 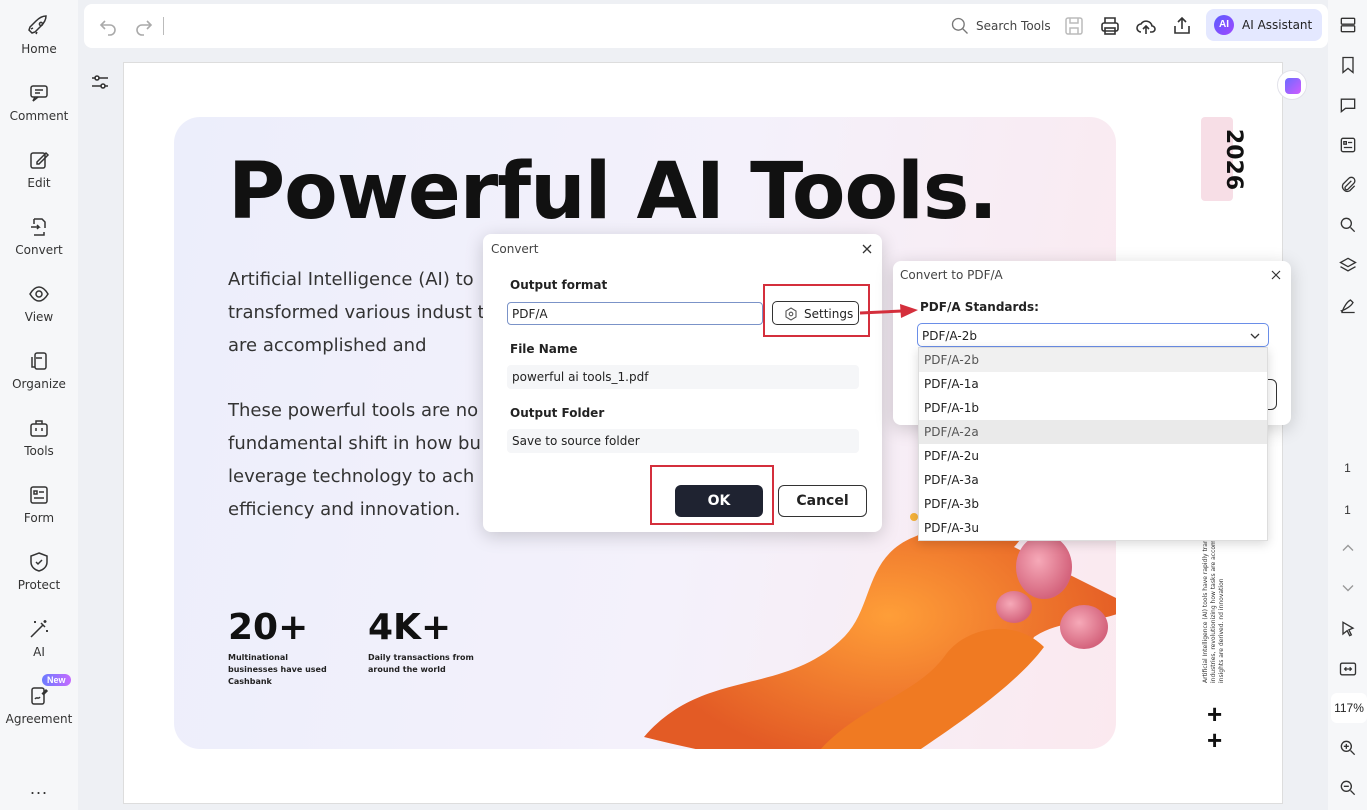 I want to click on dropdown-option-pdfa-2u: PDF/A-2u, so click(x=1093, y=456).